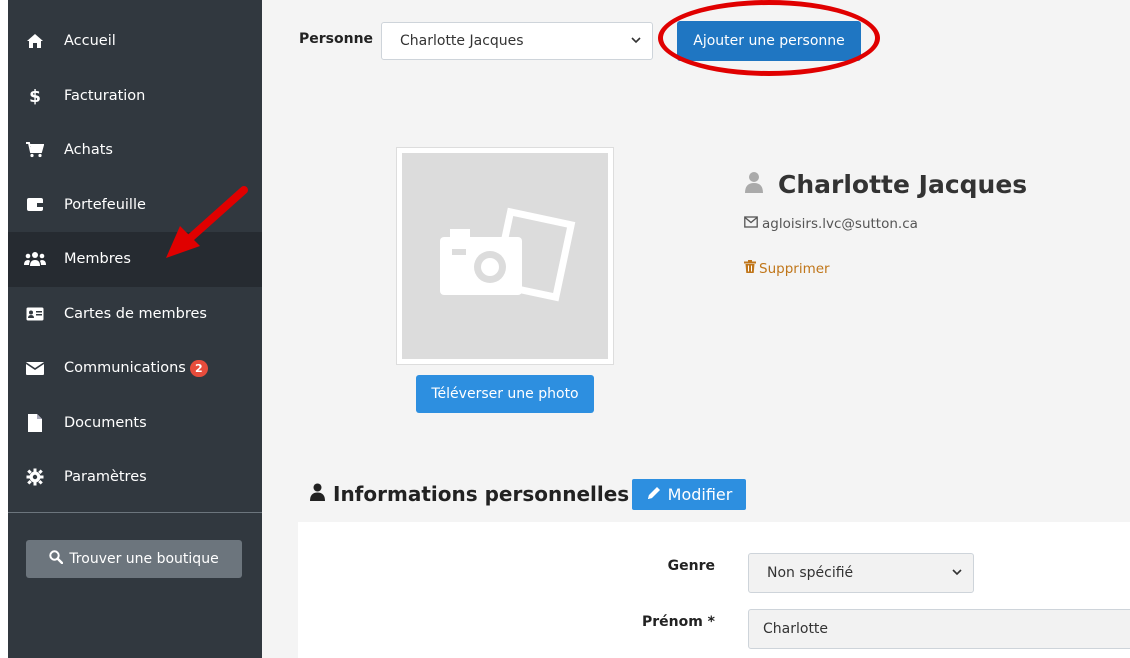 This screenshot has width=1130, height=658. I want to click on find-shop-button: Trouver une boutique, so click(134, 559).